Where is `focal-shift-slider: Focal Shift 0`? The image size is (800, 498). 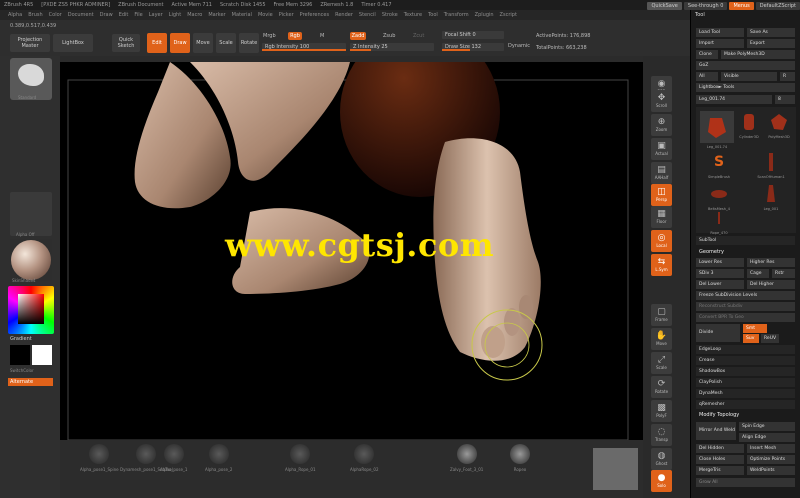 focal-shift-slider: Focal Shift 0 is located at coordinates (473, 35).